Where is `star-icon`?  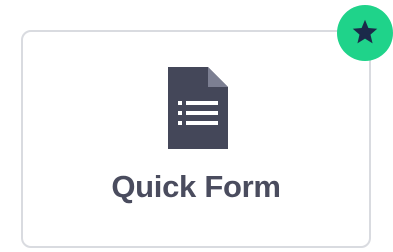
star-icon is located at coordinates (365, 31).